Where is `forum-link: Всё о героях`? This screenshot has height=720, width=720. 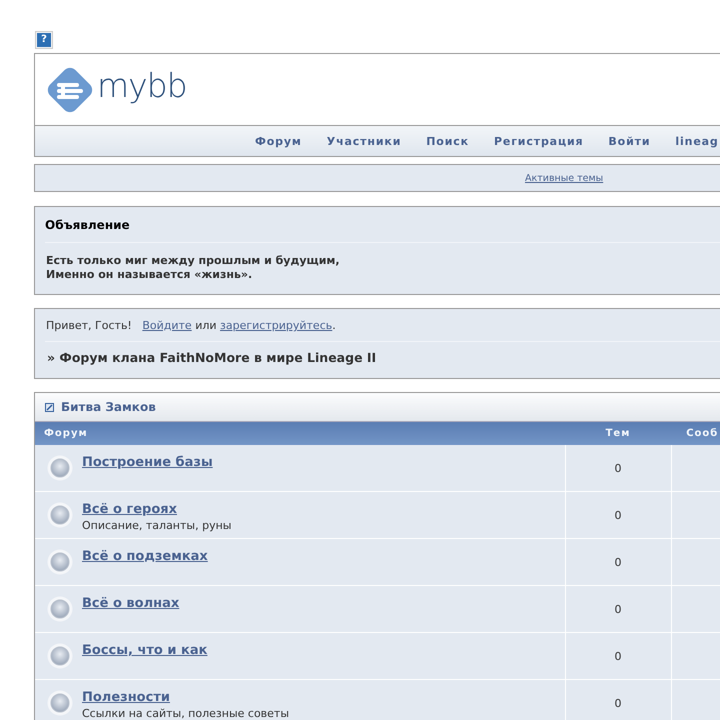
forum-link: Всё о героях is located at coordinates (129, 509).